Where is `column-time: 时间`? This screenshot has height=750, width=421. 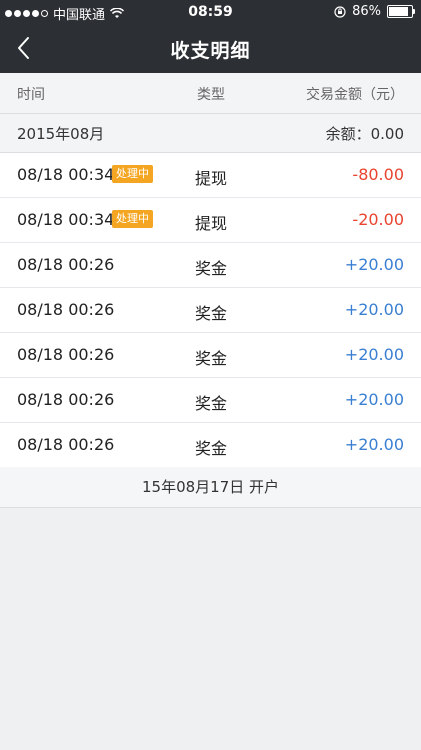
column-time: 时间 is located at coordinates (31, 95).